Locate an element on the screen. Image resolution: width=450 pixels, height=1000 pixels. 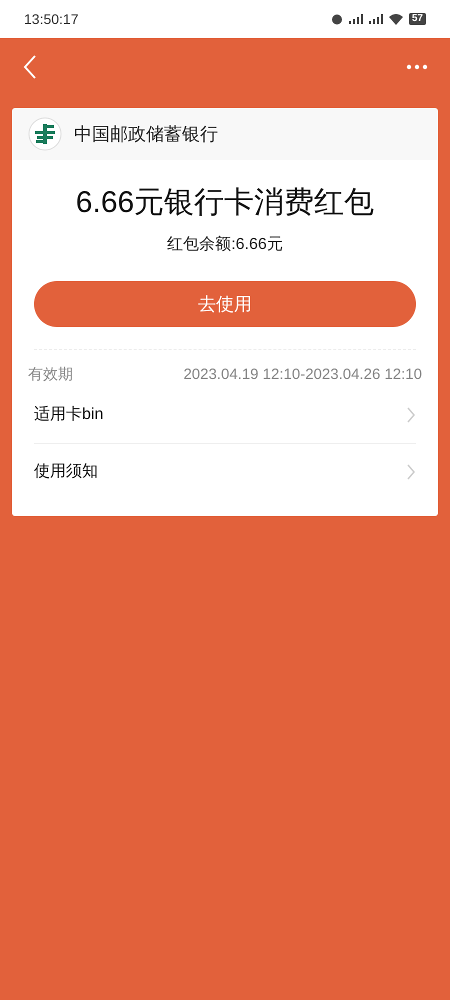
bank-name: 中国邮政储蓄银行 is located at coordinates (146, 134).